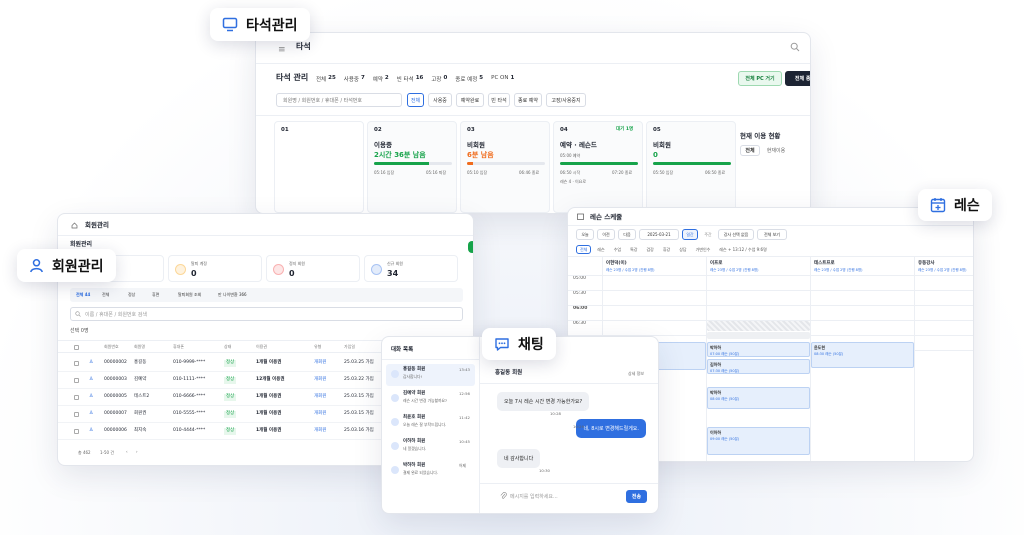  What do you see at coordinates (499, 100) in the screenshot?
I see `seat-filter-3: 빈 타석` at bounding box center [499, 100].